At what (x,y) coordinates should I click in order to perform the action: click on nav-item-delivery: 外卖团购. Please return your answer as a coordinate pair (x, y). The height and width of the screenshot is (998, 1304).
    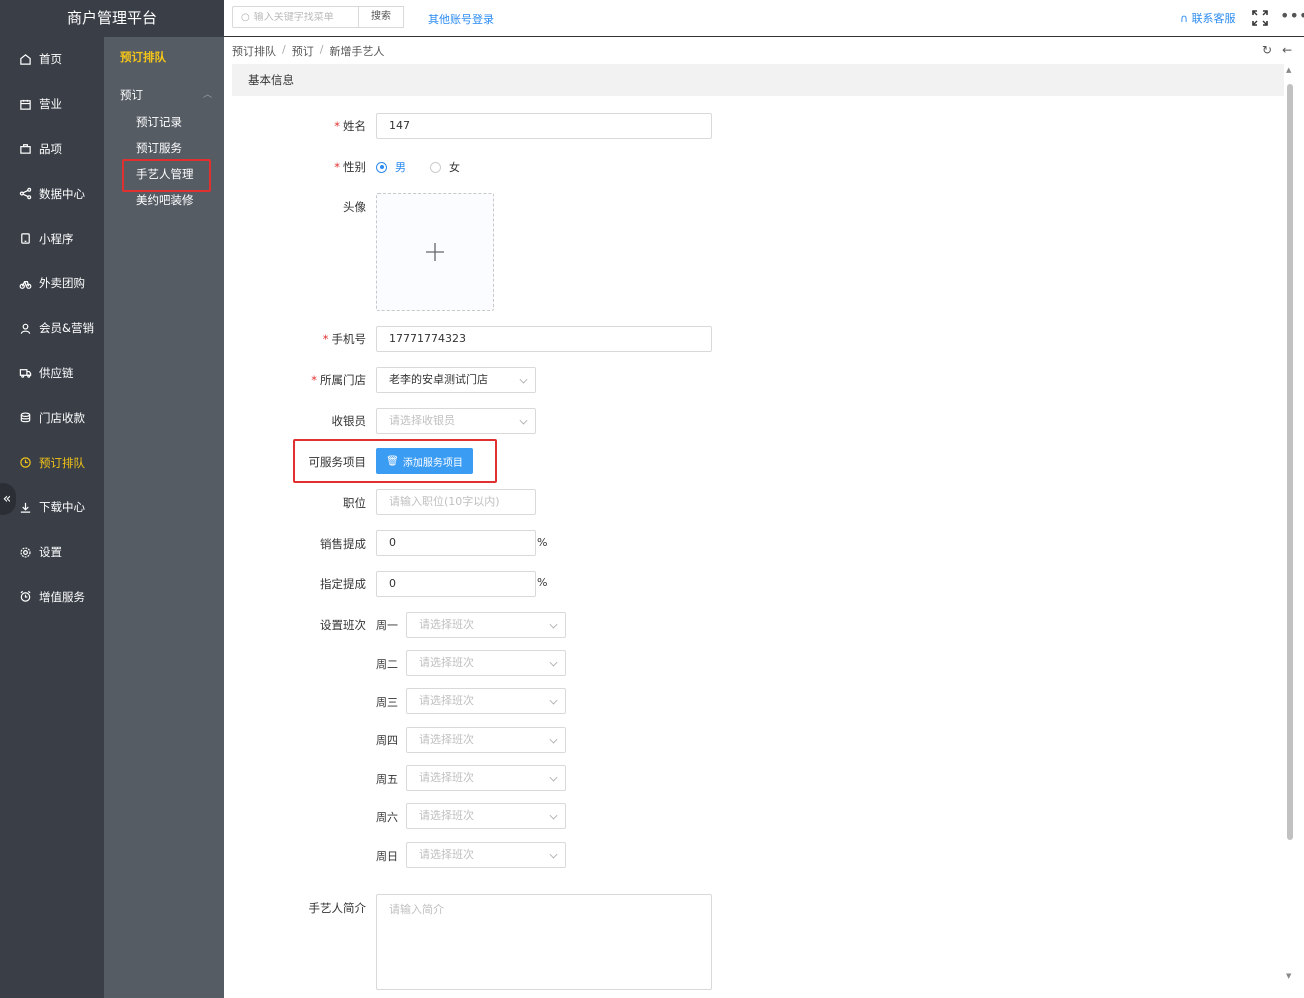
    Looking at the image, I should click on (52, 283).